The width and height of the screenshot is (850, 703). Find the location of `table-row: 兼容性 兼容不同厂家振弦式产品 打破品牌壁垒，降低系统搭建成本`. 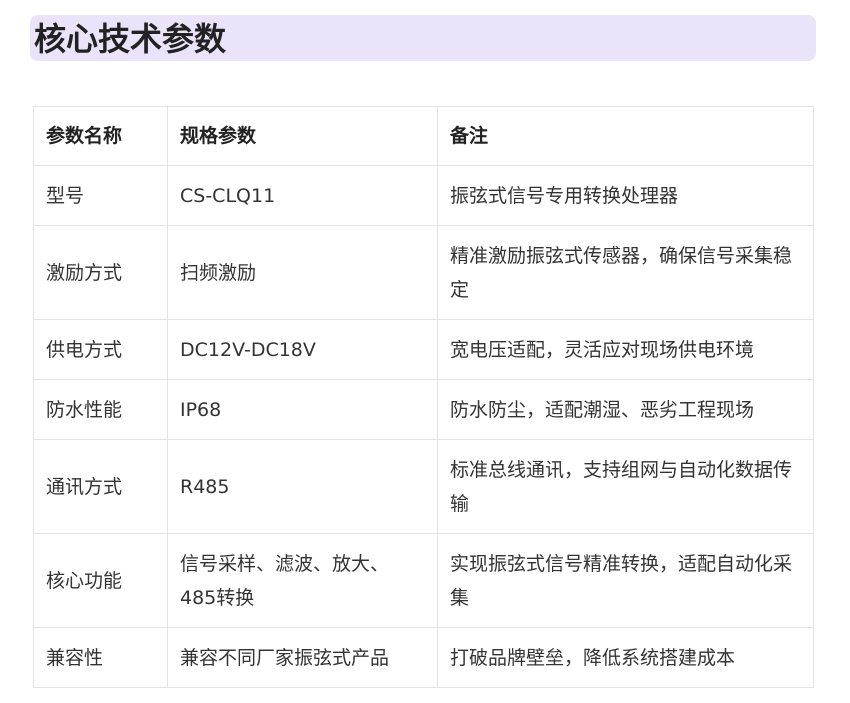

table-row: 兼容性 兼容不同厂家振弦式产品 打破品牌壁垒，降低系统搭建成本 is located at coordinates (423, 657).